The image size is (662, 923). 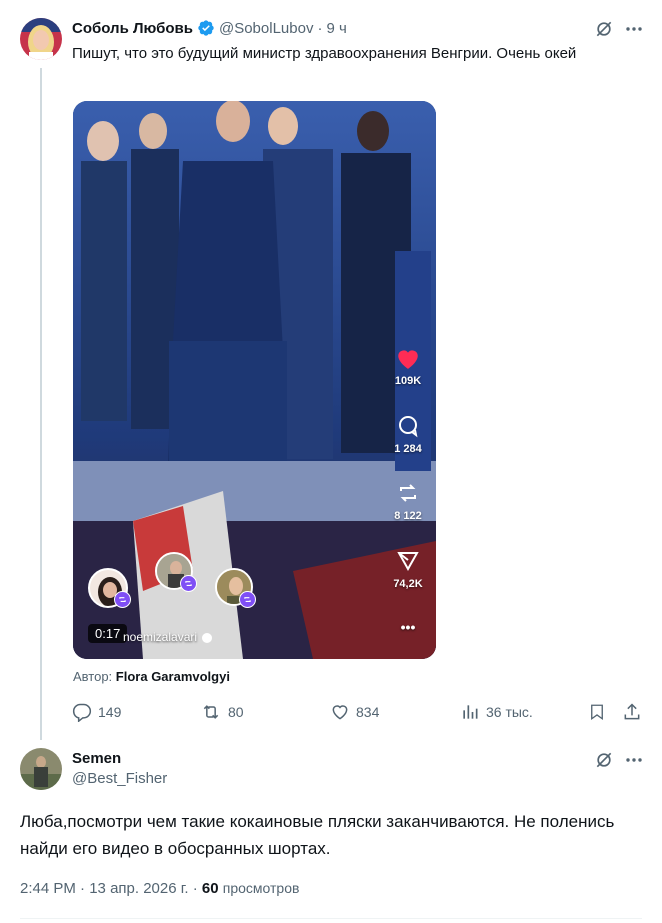 I want to click on tweet-actions: 149 80 834 36 тыс., so click(x=358, y=713).